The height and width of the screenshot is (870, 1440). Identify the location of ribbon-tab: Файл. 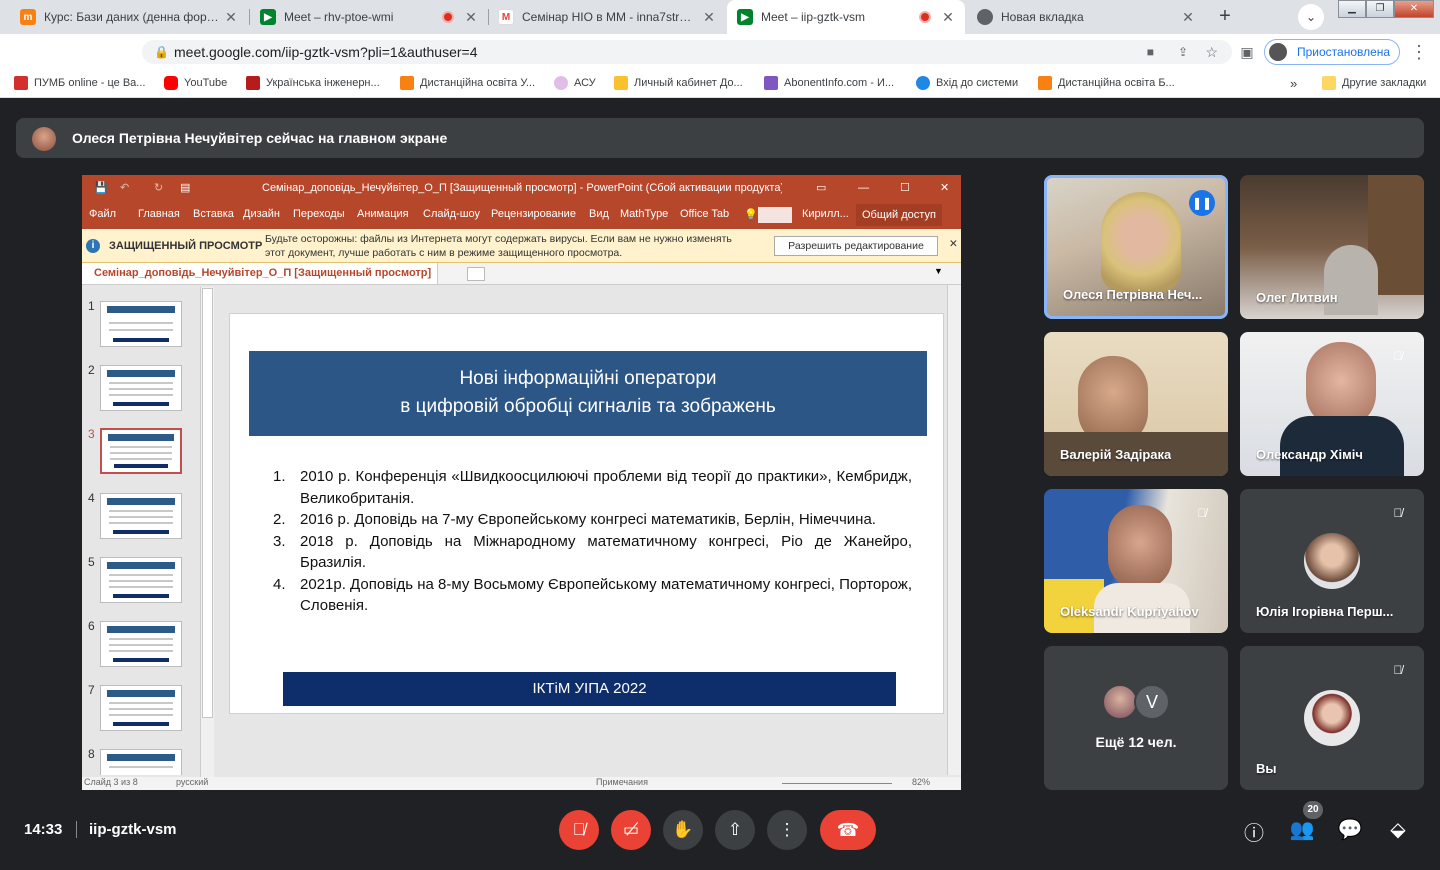
(103, 214).